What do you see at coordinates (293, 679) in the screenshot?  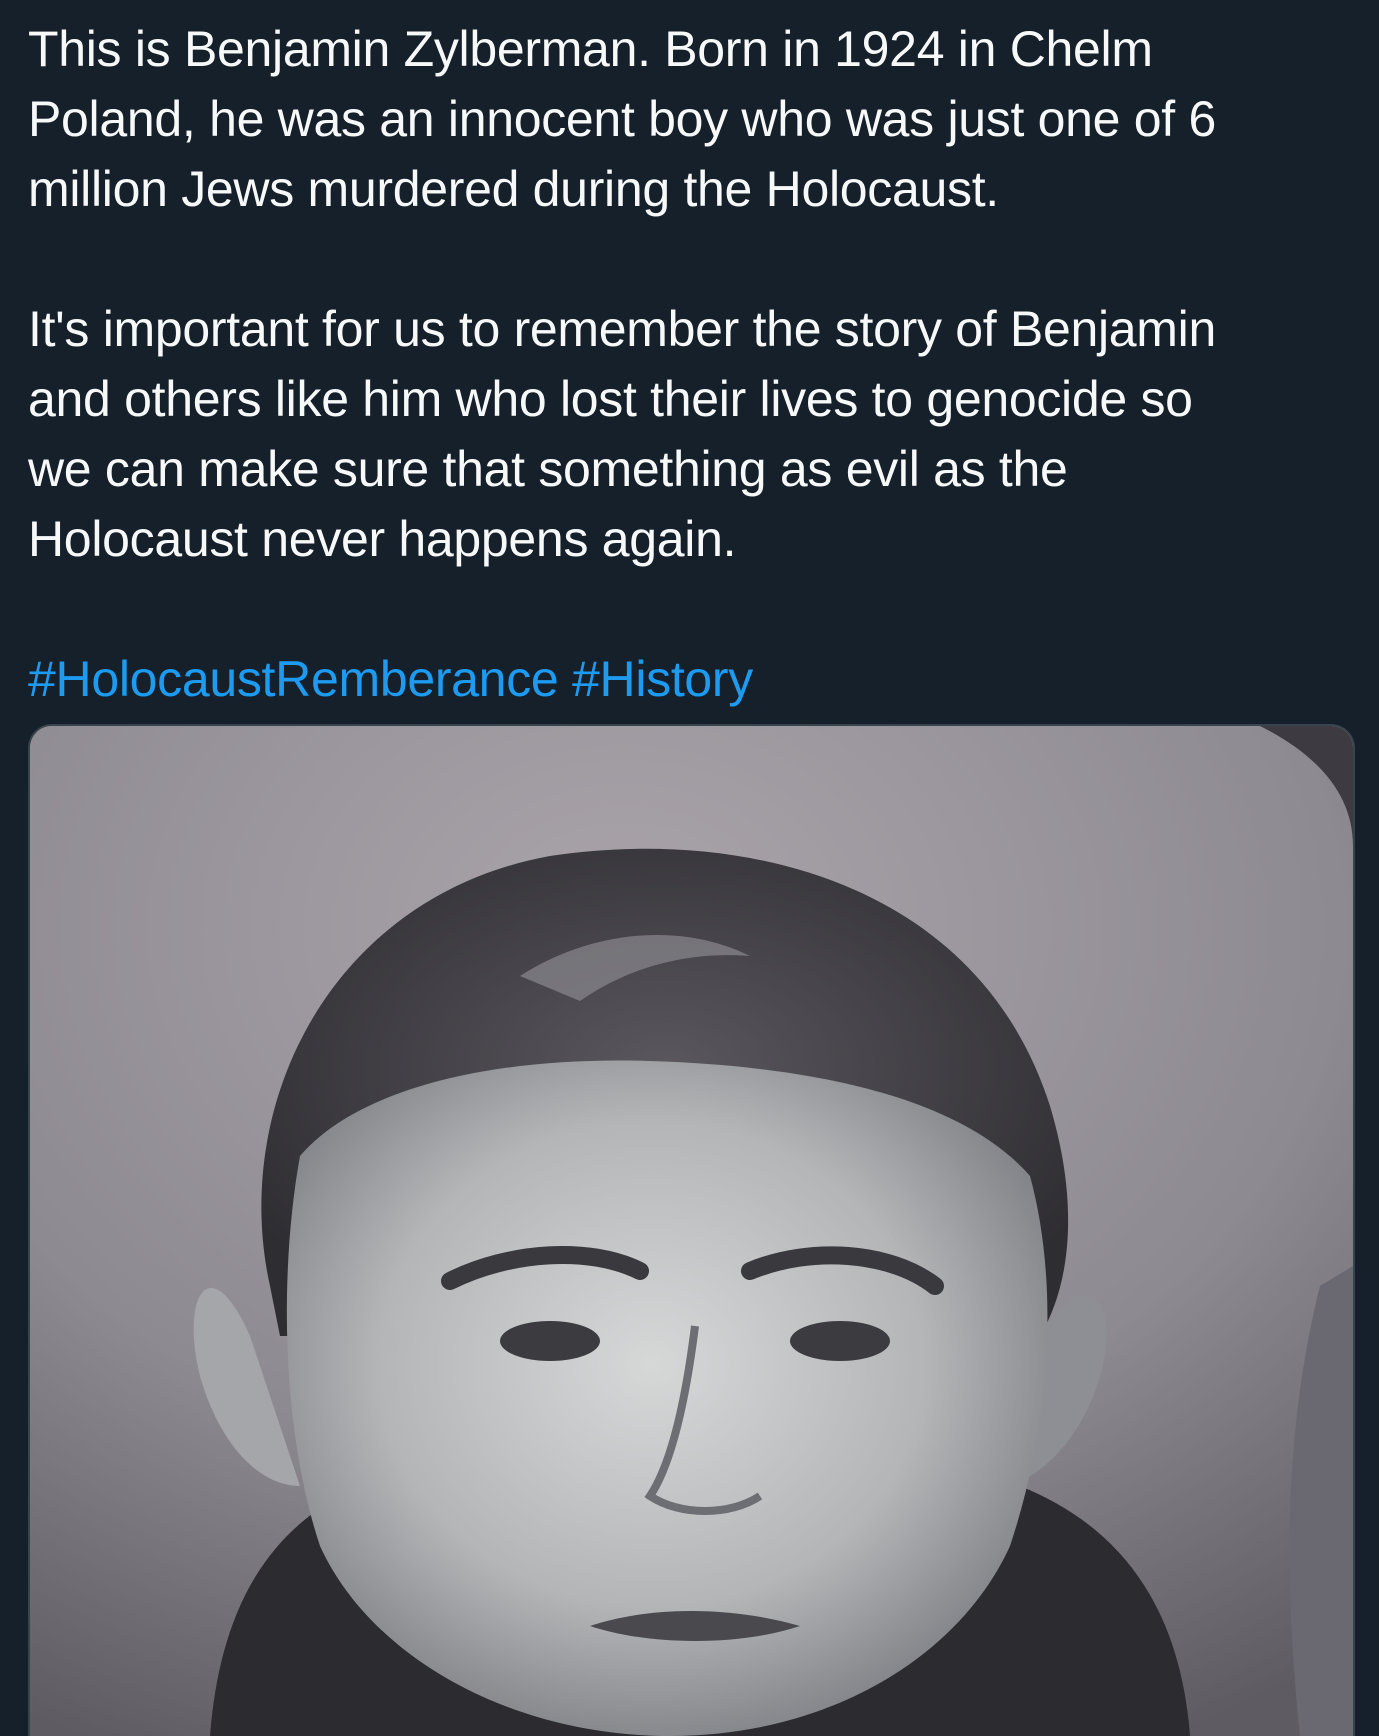 I see `hashtag-link-holocaust-remberance: #HolocaustRemberance` at bounding box center [293, 679].